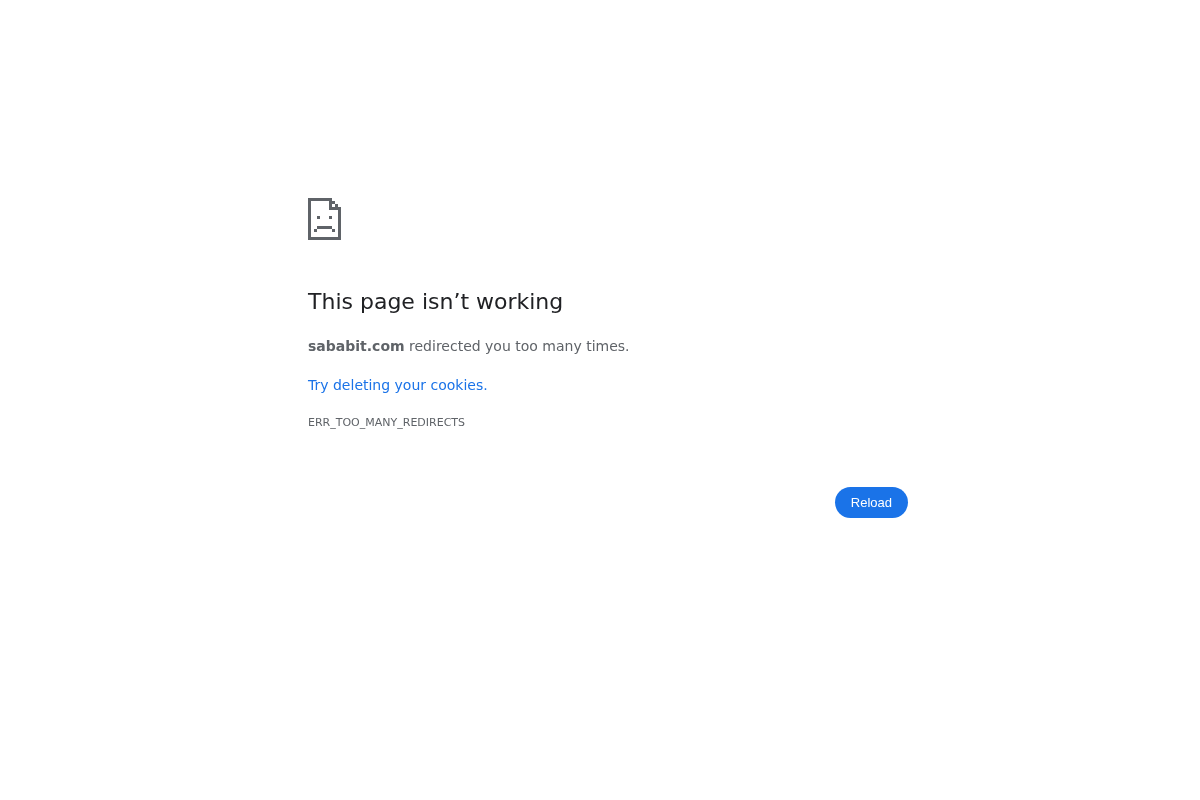 This screenshot has width=1200, height=800. Describe the element at coordinates (436, 302) in the screenshot. I see `error-heading: This page isn’t working` at that location.